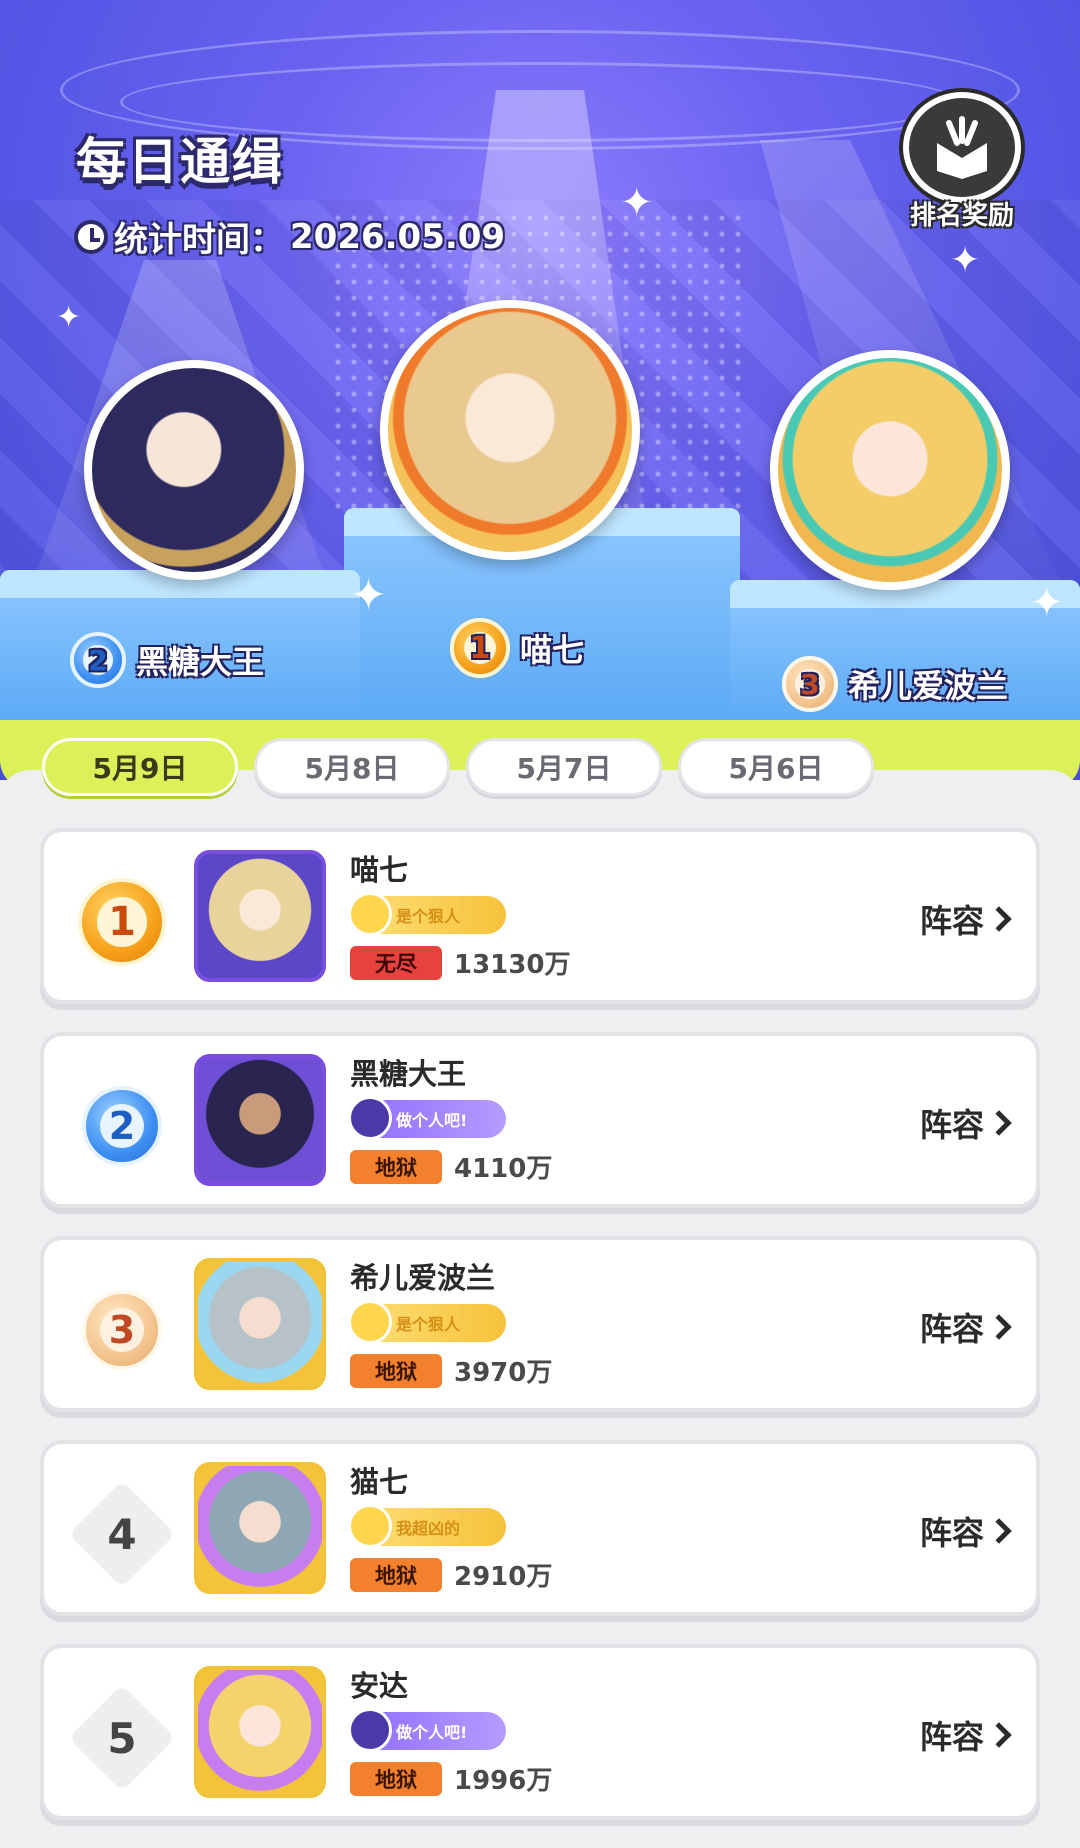 This screenshot has height=1848, width=1080. I want to click on podium-first-name: 1 喵七, so click(517, 648).